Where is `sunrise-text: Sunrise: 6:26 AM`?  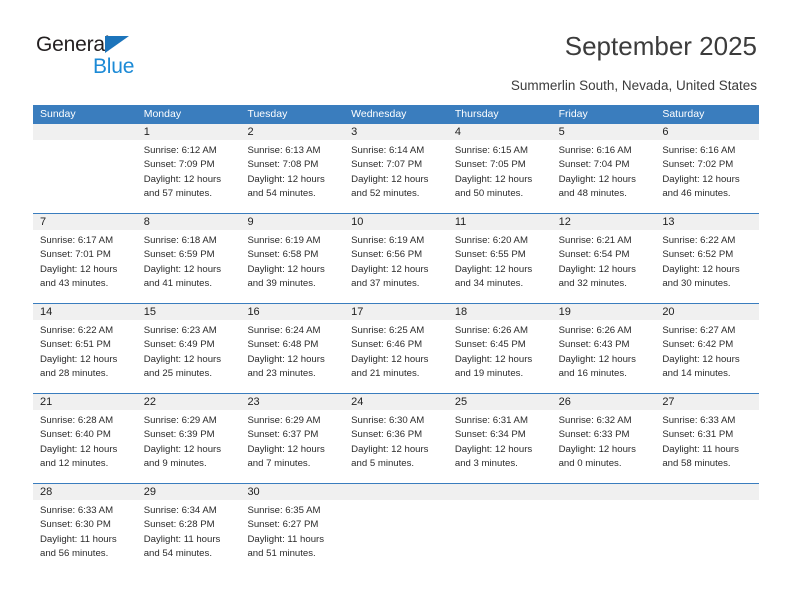 sunrise-text: Sunrise: 6:26 AM is located at coordinates (595, 330).